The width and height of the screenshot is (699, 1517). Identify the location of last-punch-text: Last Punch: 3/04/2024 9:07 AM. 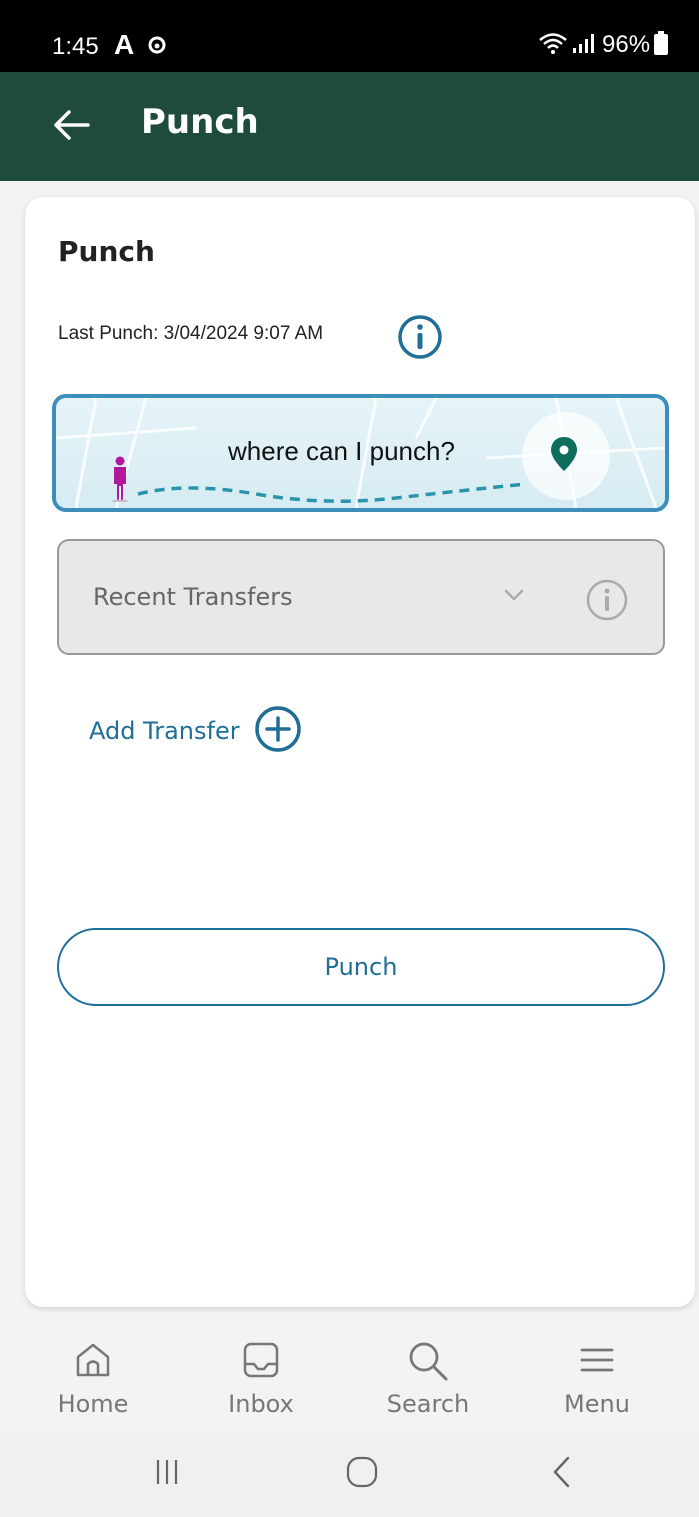
(191, 333).